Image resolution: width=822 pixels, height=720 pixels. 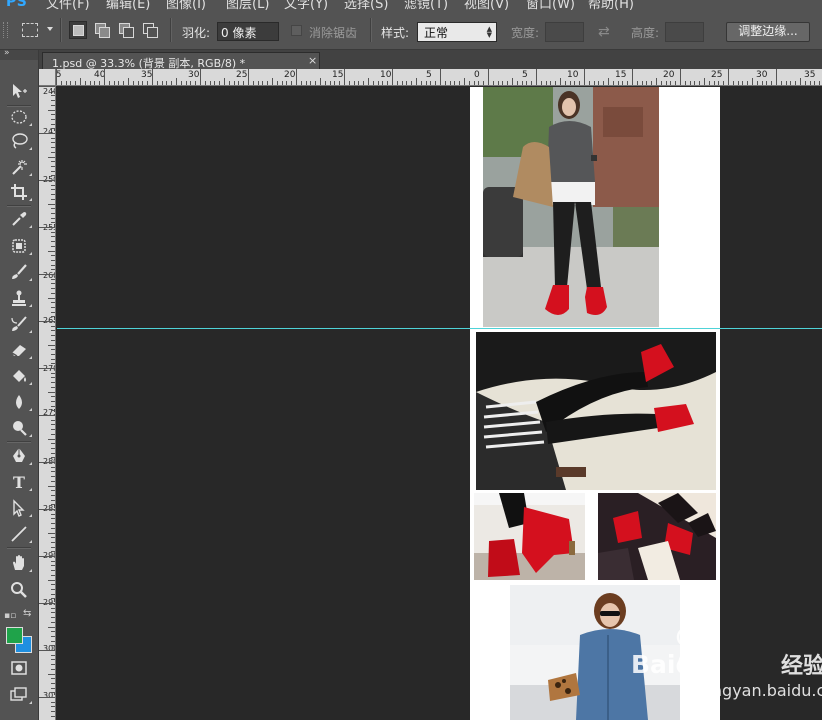 What do you see at coordinates (19, 54) in the screenshot?
I see `tools-panel-header: »` at bounding box center [19, 54].